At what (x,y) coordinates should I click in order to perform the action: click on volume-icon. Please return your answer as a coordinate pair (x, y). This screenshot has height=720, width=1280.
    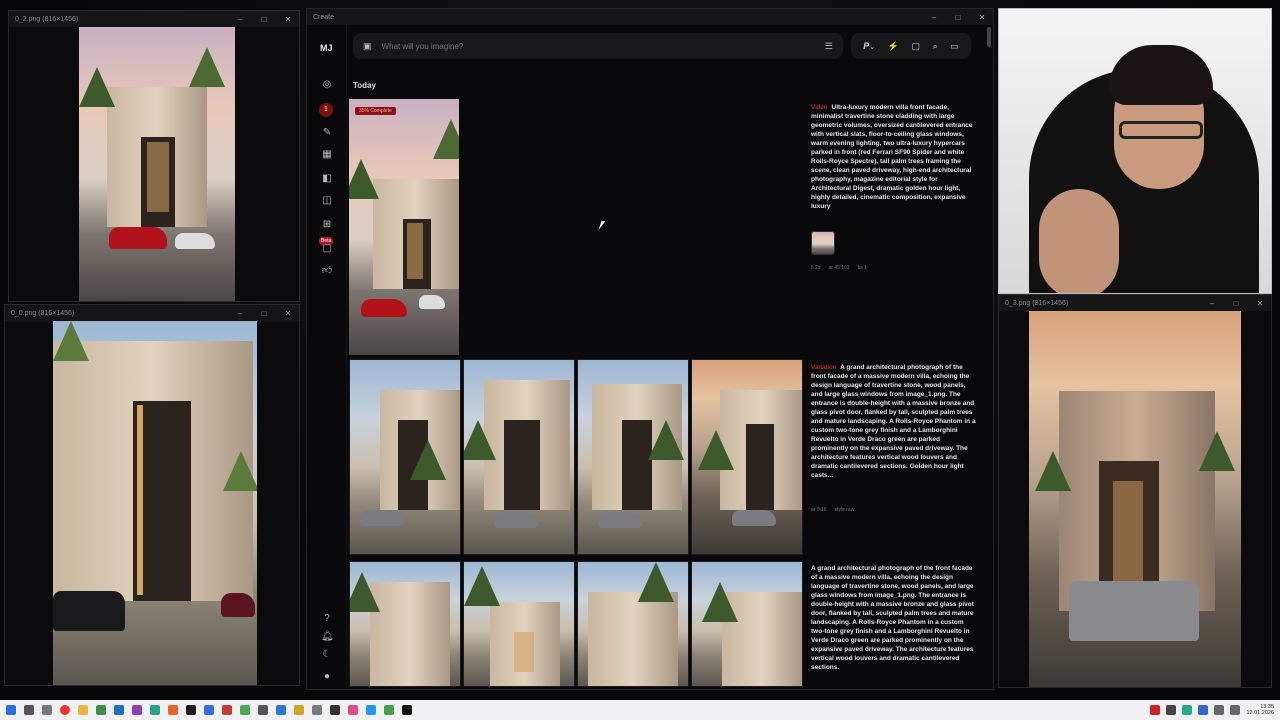
    Looking at the image, I should click on (1235, 710).